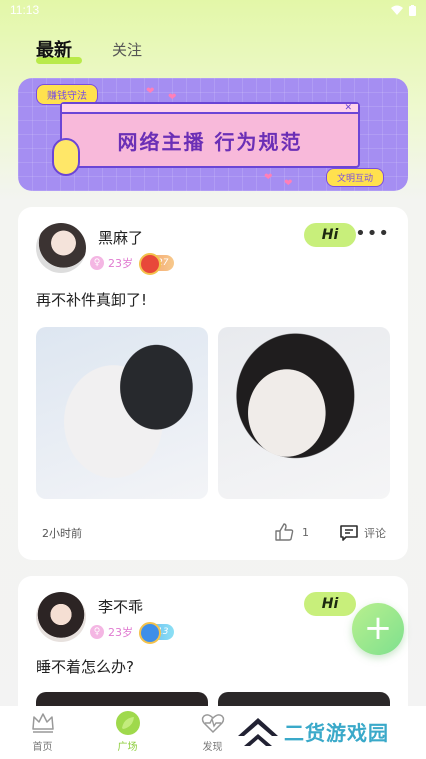  Describe the element at coordinates (62, 533) in the screenshot. I see `post-time: 2小时前` at that location.